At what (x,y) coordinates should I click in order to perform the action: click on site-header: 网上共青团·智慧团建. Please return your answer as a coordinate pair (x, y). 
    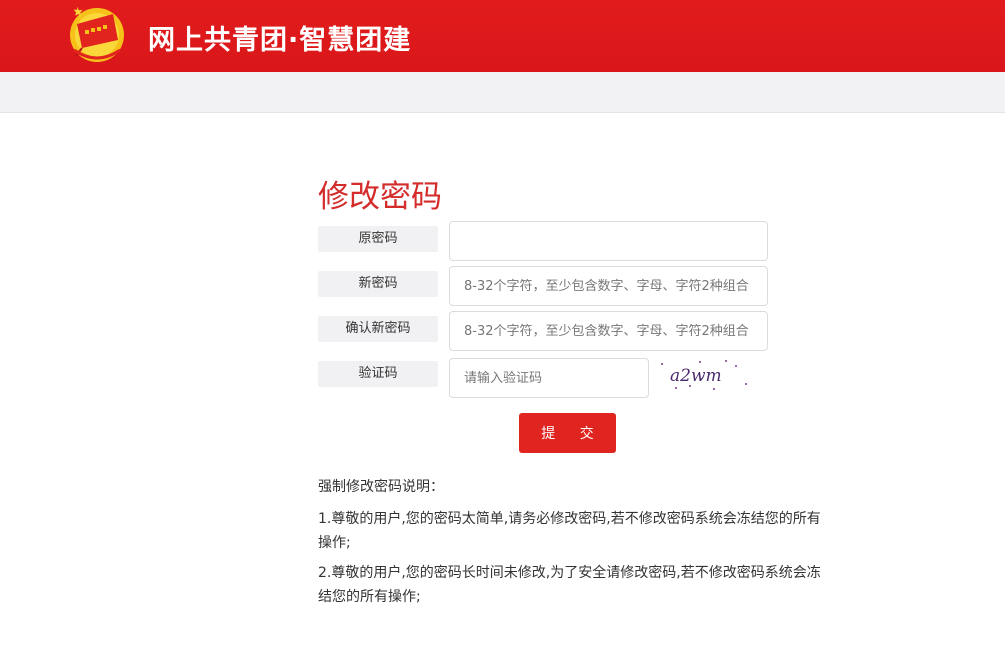
    Looking at the image, I should click on (502, 36).